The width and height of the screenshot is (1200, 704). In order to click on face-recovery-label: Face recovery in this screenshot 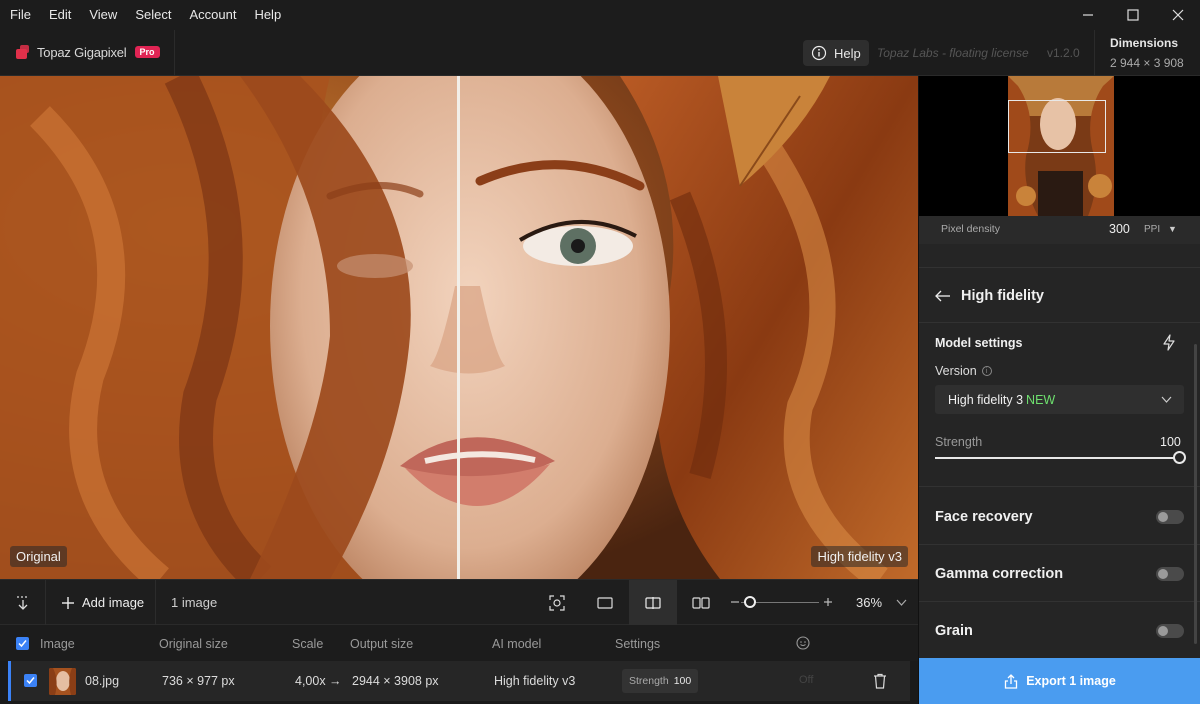, I will do `click(984, 517)`.